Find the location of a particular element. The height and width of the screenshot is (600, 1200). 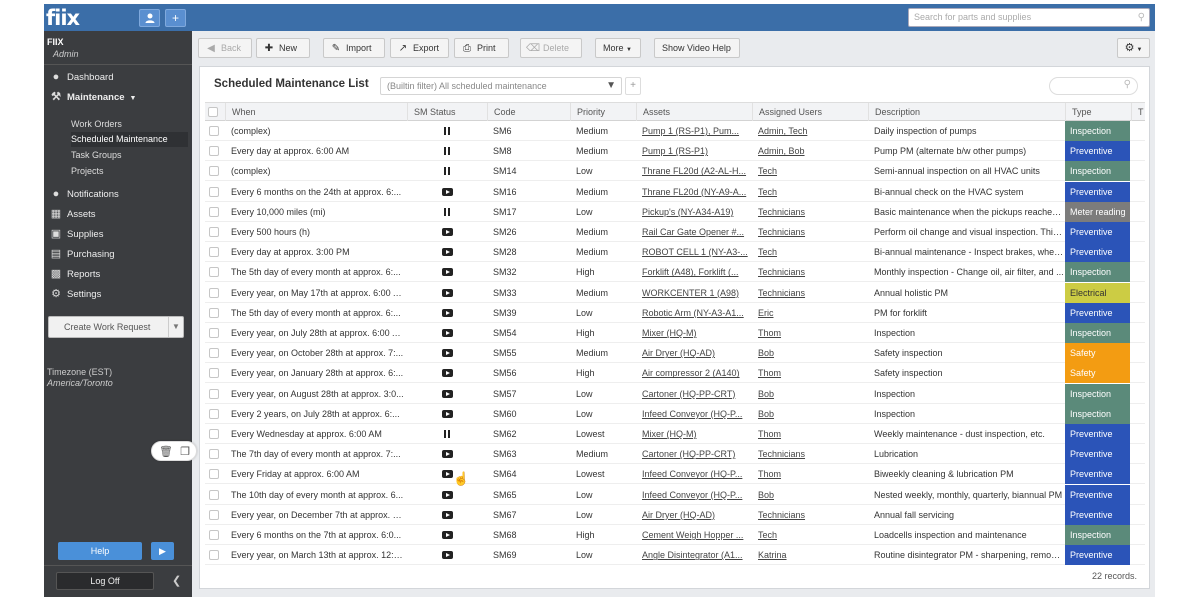

settings-menu-button: ⚙ ▼ is located at coordinates (1133, 48).